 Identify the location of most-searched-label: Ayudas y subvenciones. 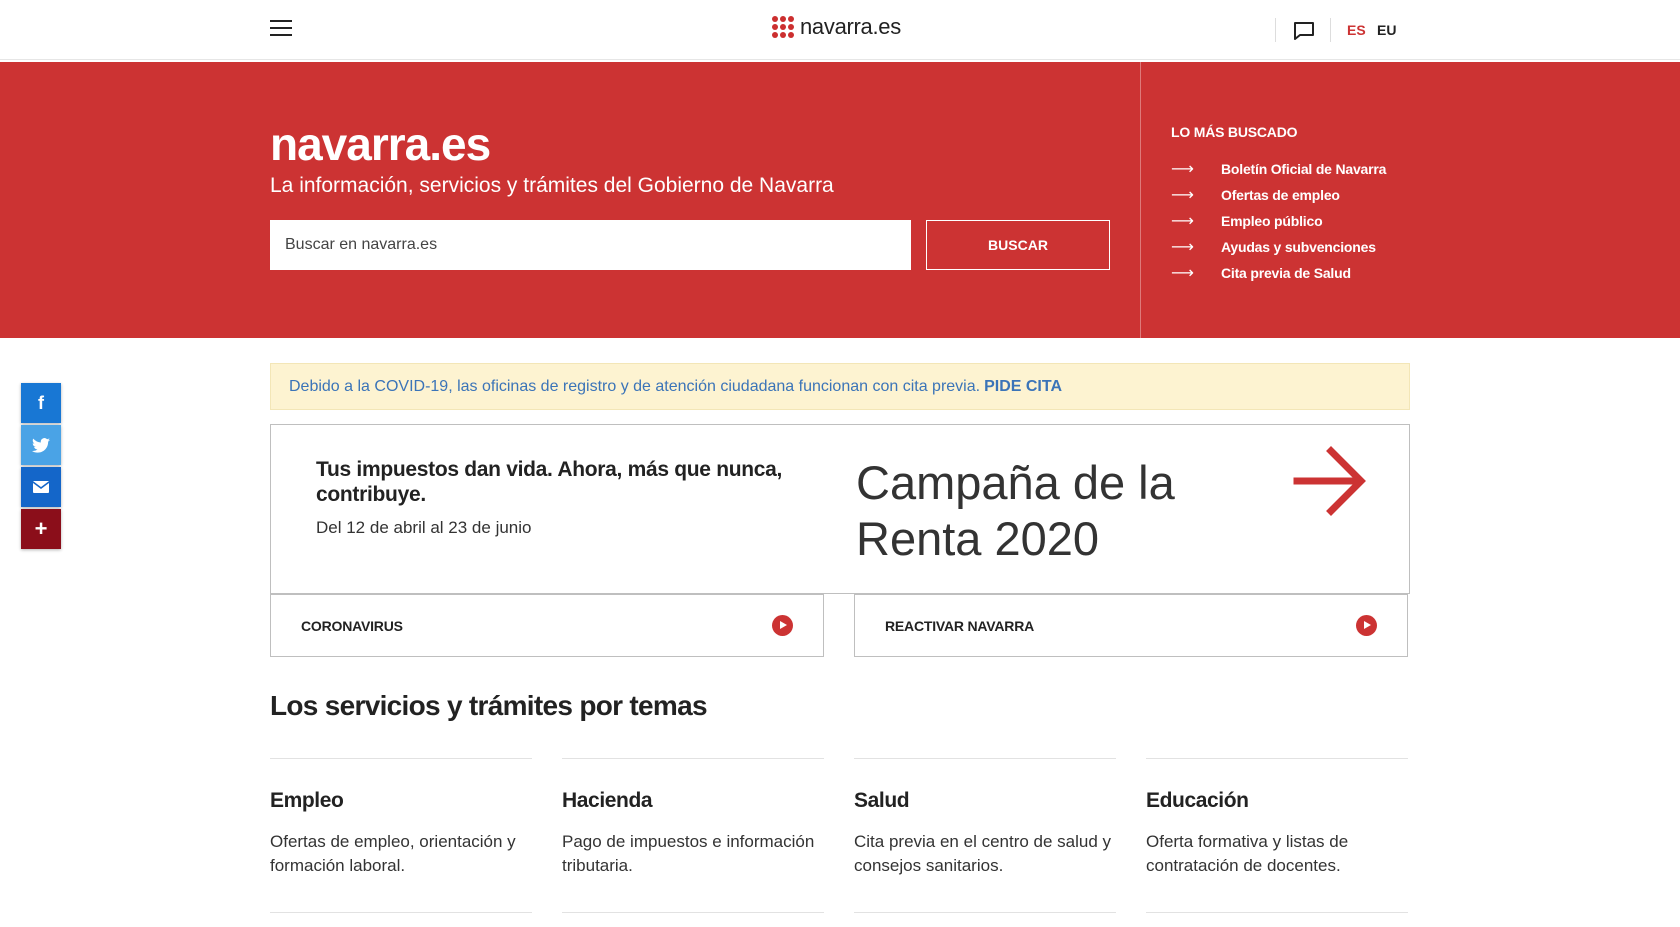
(1298, 247).